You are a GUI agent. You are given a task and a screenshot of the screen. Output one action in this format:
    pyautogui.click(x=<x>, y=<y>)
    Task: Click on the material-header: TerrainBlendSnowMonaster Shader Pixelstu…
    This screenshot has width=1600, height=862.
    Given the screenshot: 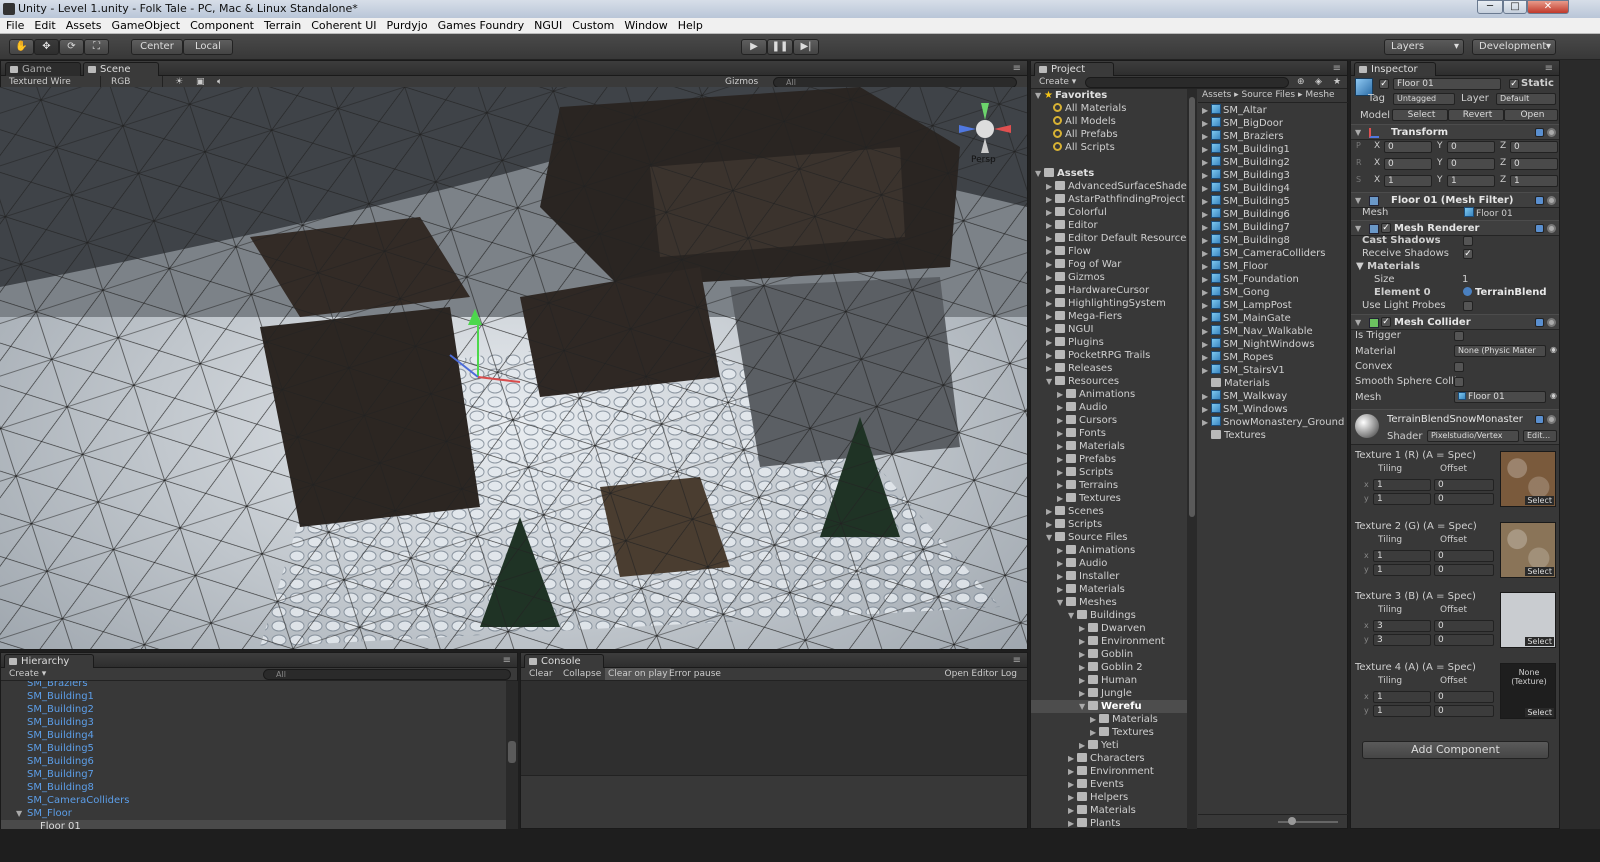 What is the action you would take?
    pyautogui.click(x=1455, y=427)
    